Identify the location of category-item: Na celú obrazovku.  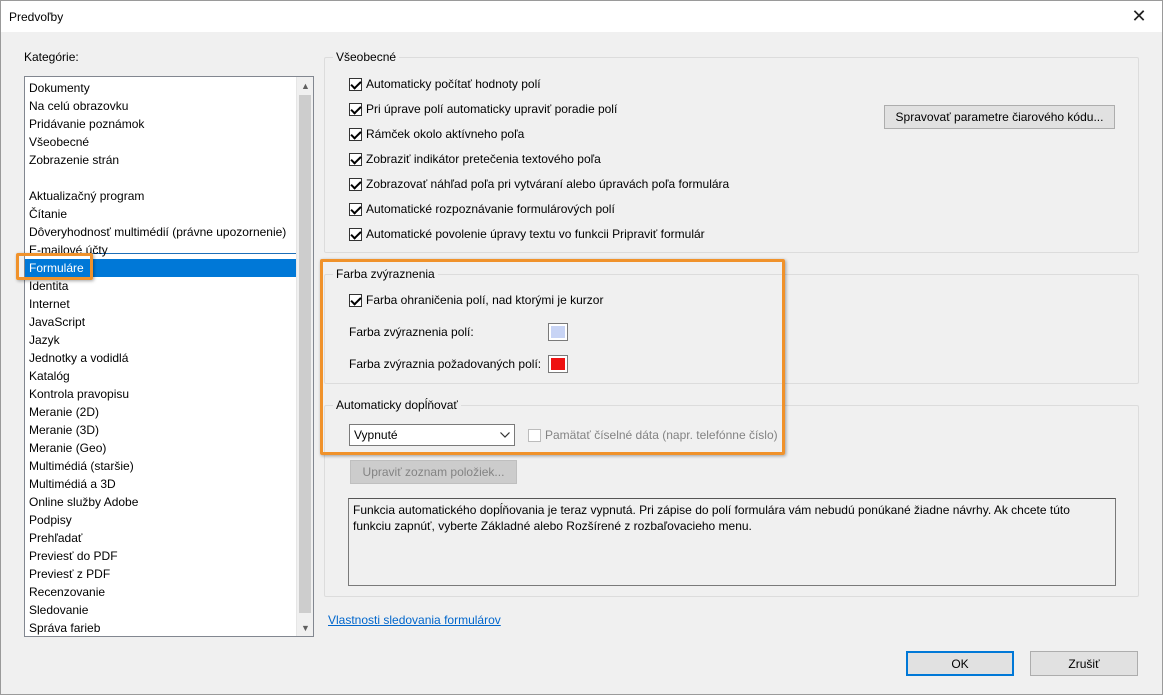
(161, 106).